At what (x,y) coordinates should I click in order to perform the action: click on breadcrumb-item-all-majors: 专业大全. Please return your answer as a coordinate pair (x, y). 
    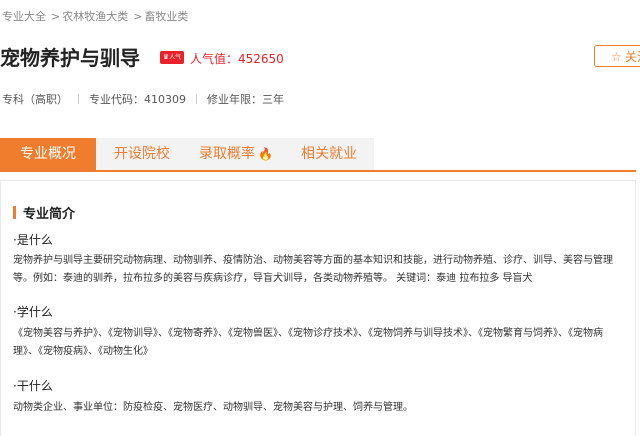
    Looking at the image, I should click on (24, 16).